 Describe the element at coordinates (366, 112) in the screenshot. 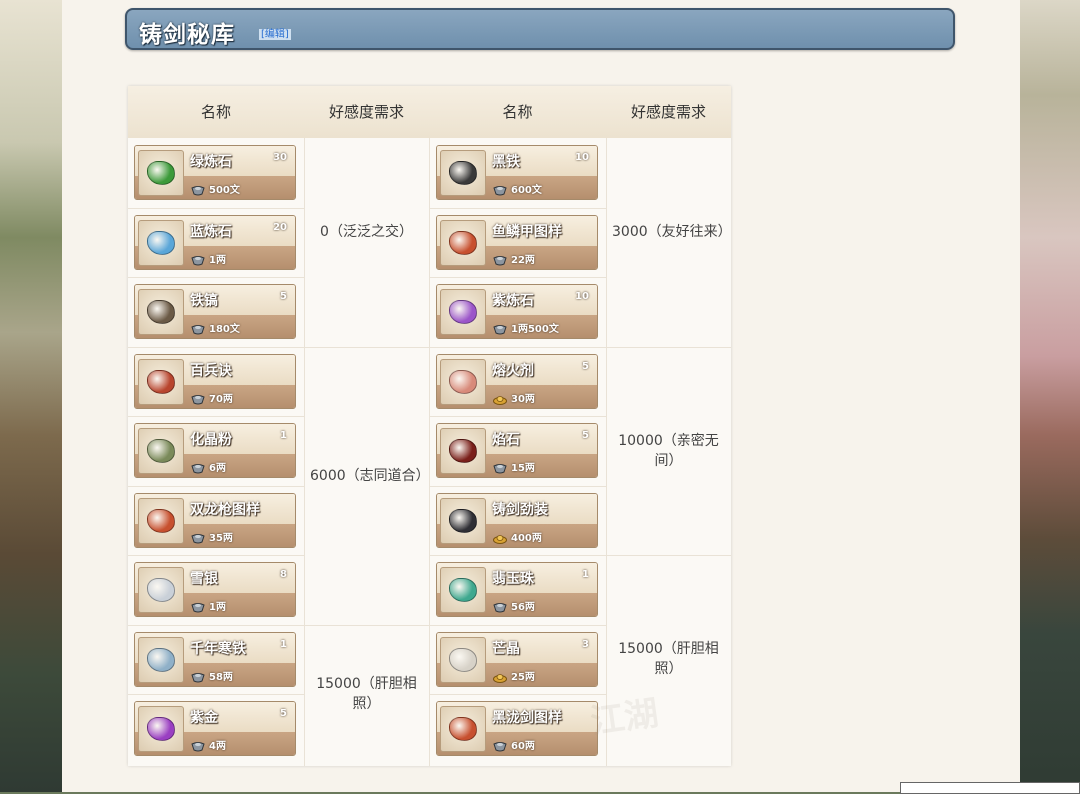

I see `header-affinity-left: 好感度需求` at that location.